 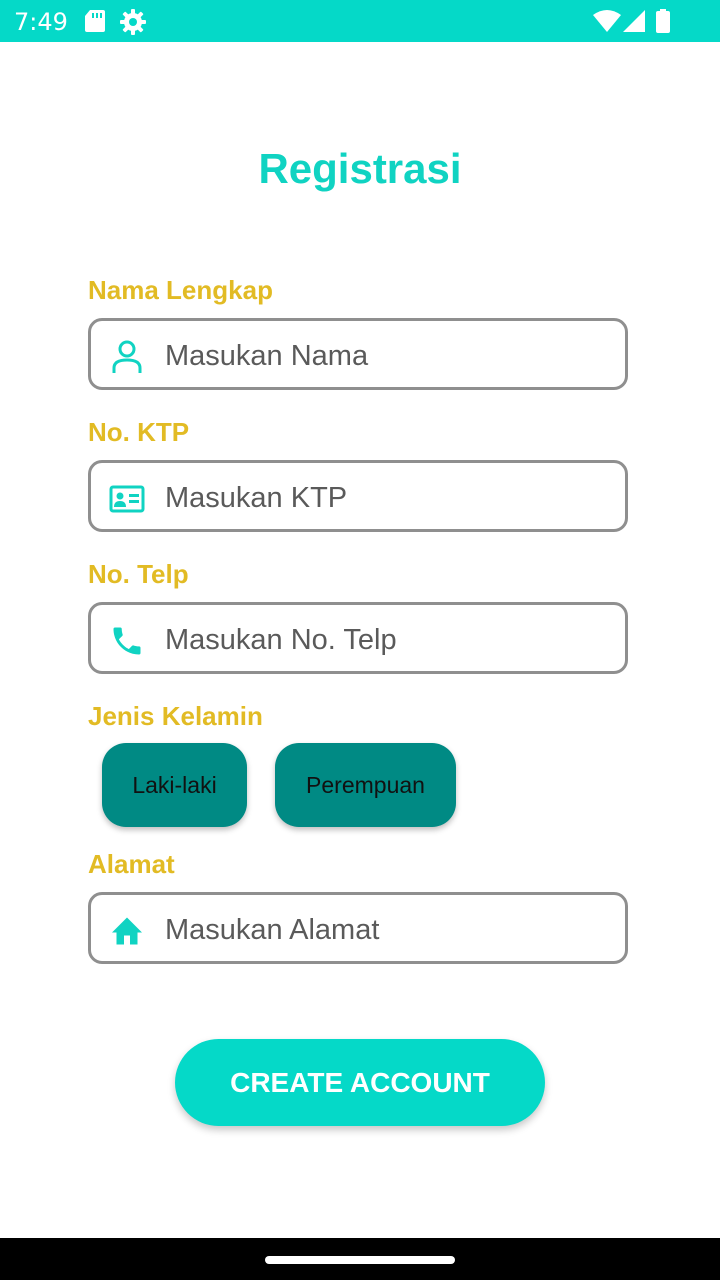 I want to click on id-card-icon, so click(x=127, y=499).